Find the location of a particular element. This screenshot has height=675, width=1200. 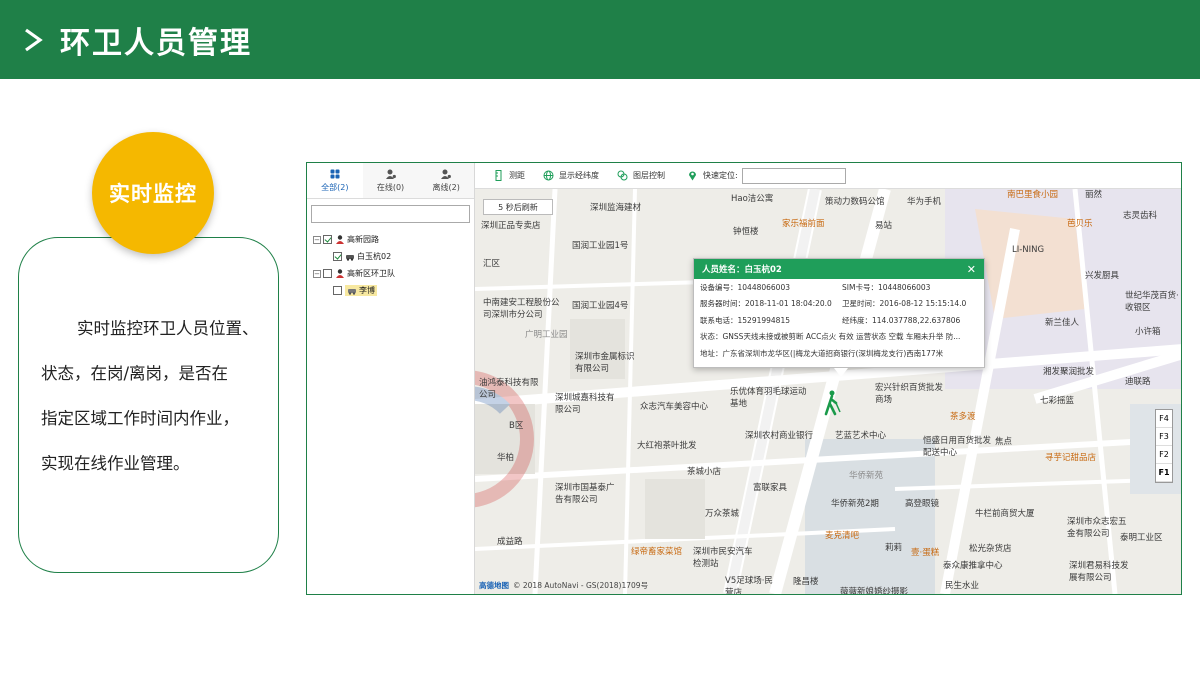

map-poi: 油鸿泰科技有限公司 is located at coordinates (509, 389).